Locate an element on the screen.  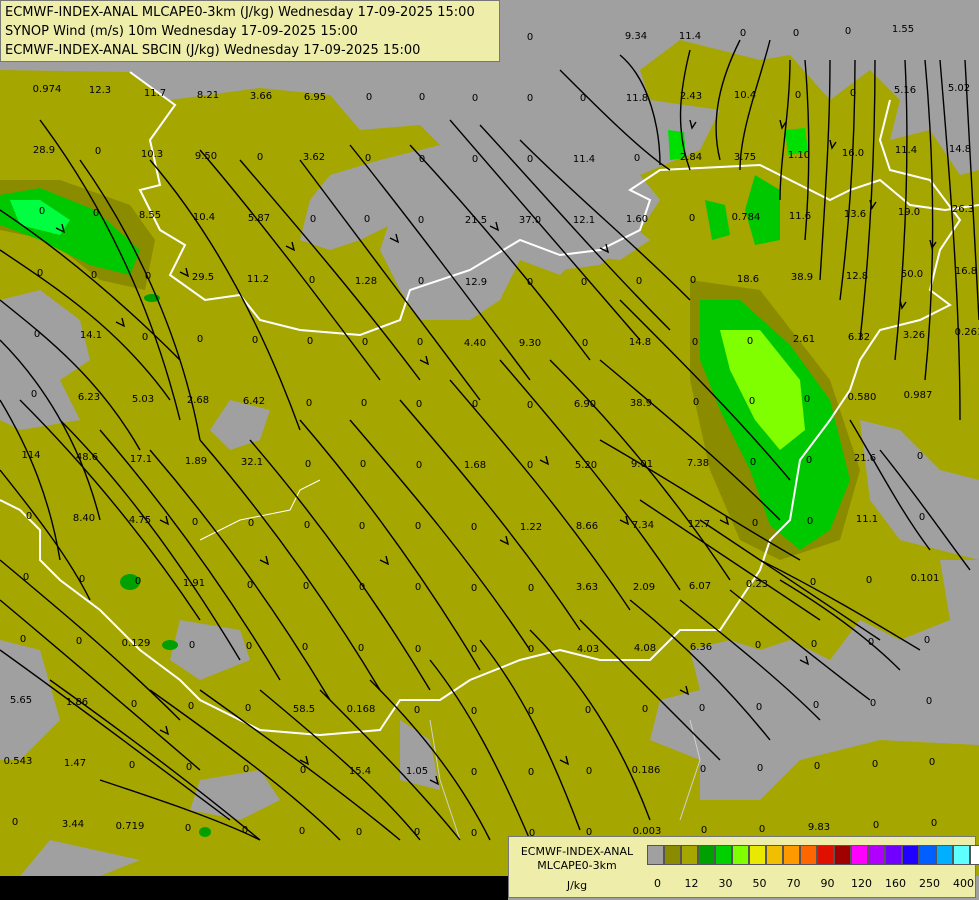
sbcin-value-label: 4.08 is located at coordinates (645, 648).